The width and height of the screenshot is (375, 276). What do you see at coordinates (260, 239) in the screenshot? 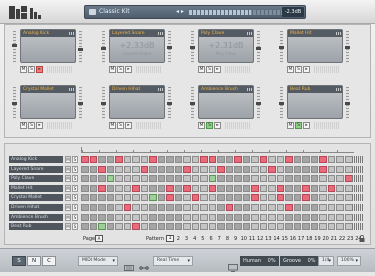
I see `pattern-number: 12` at bounding box center [260, 239].